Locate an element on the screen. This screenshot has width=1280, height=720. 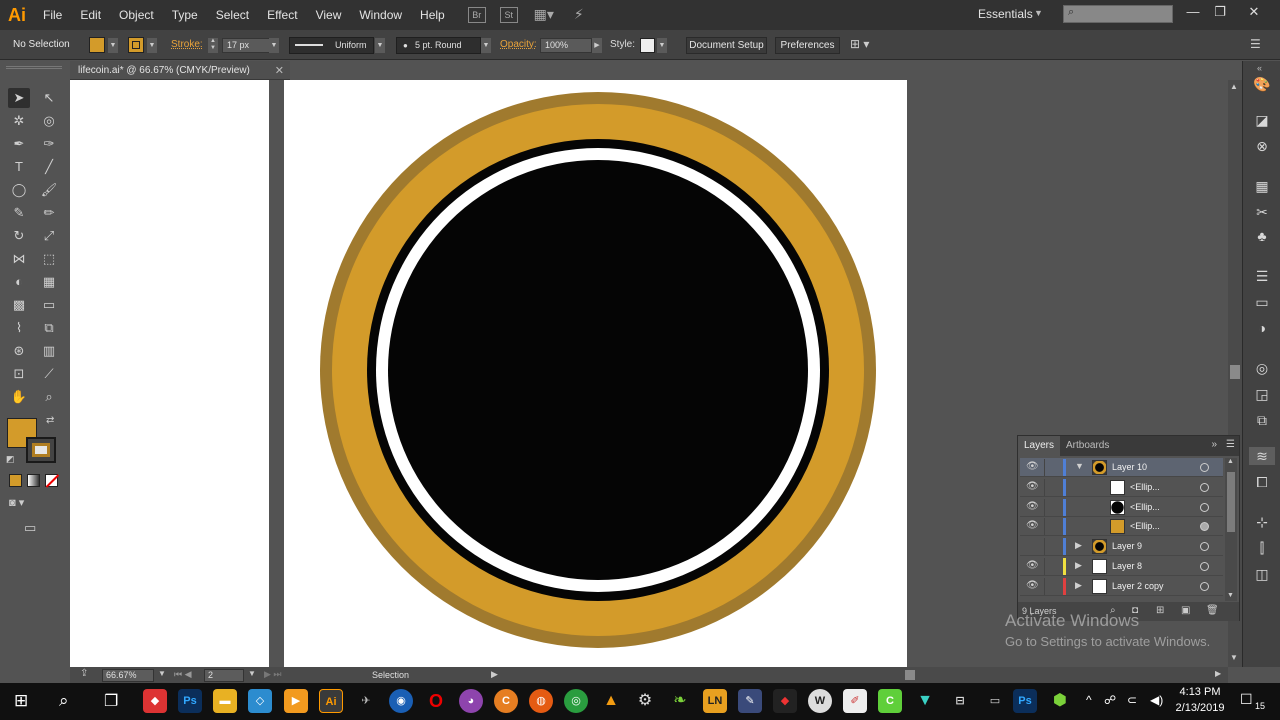
symbol-sprayer-tool-icon: ⊛ is located at coordinates (19, 351).